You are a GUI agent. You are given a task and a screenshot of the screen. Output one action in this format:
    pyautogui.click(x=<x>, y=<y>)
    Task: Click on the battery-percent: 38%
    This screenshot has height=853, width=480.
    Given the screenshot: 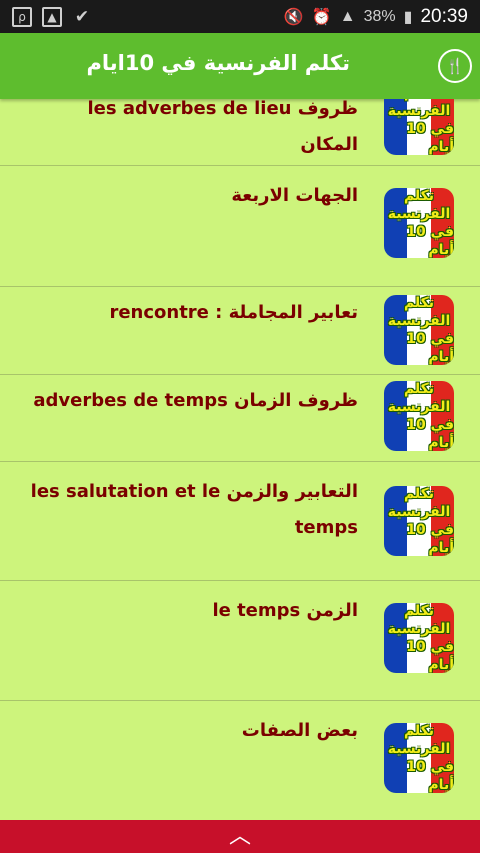 What is the action you would take?
    pyautogui.click(x=379, y=16)
    